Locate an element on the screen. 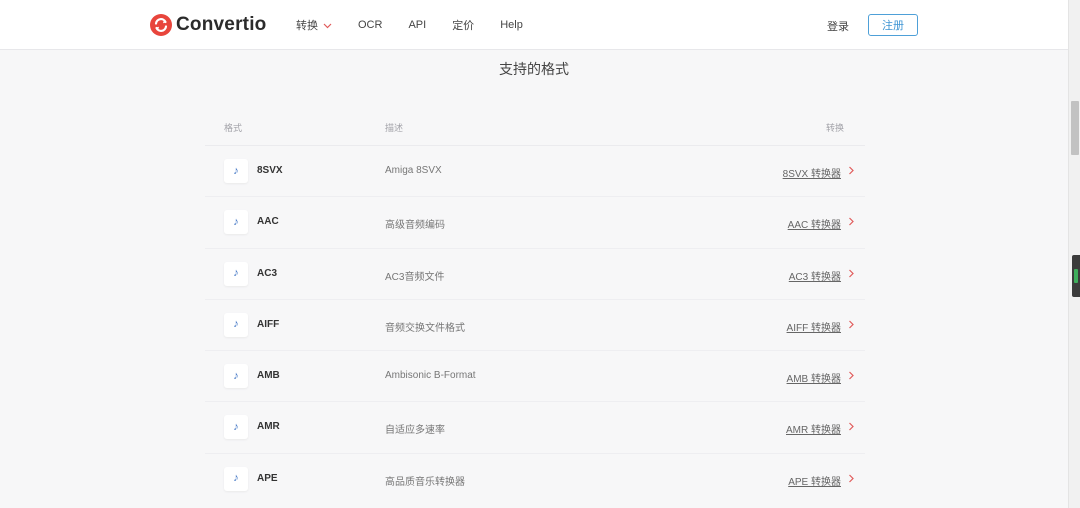  converter-link: APE 转换器 is located at coordinates (814, 480).